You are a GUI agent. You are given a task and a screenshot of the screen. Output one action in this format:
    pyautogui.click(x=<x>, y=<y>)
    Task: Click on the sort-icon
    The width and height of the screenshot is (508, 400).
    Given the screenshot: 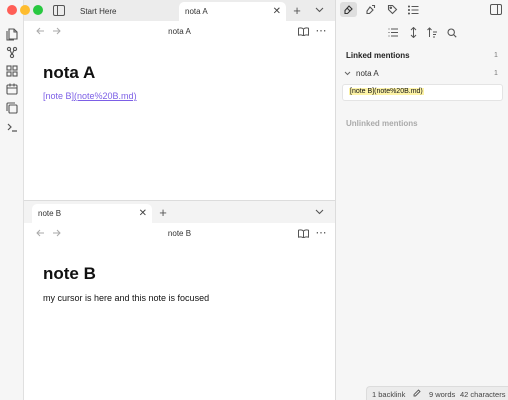 What is the action you would take?
    pyautogui.click(x=432, y=32)
    